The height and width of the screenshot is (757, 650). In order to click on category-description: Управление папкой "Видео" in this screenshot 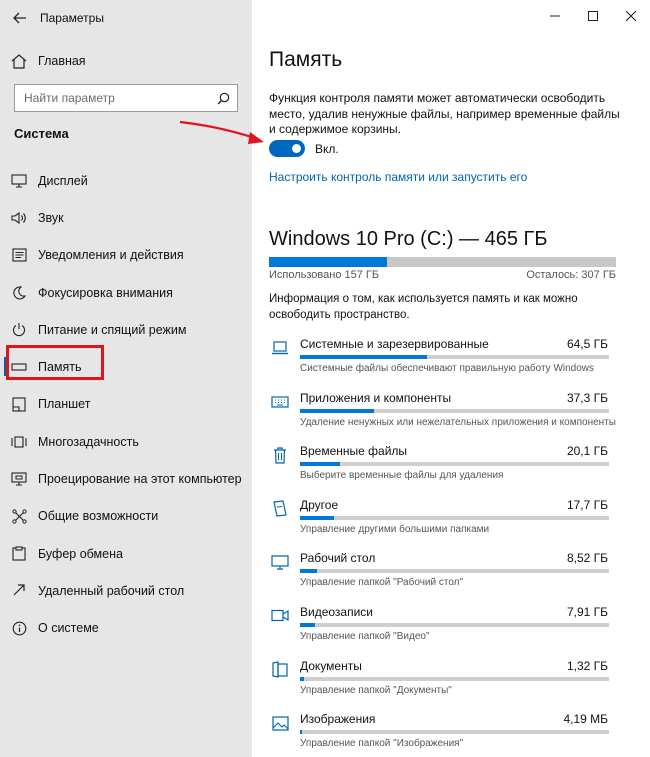, I will do `click(365, 636)`.